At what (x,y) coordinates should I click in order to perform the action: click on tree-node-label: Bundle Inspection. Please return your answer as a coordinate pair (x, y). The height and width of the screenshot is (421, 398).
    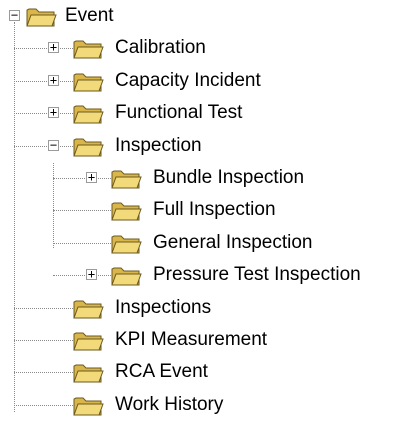
    Looking at the image, I should click on (228, 178).